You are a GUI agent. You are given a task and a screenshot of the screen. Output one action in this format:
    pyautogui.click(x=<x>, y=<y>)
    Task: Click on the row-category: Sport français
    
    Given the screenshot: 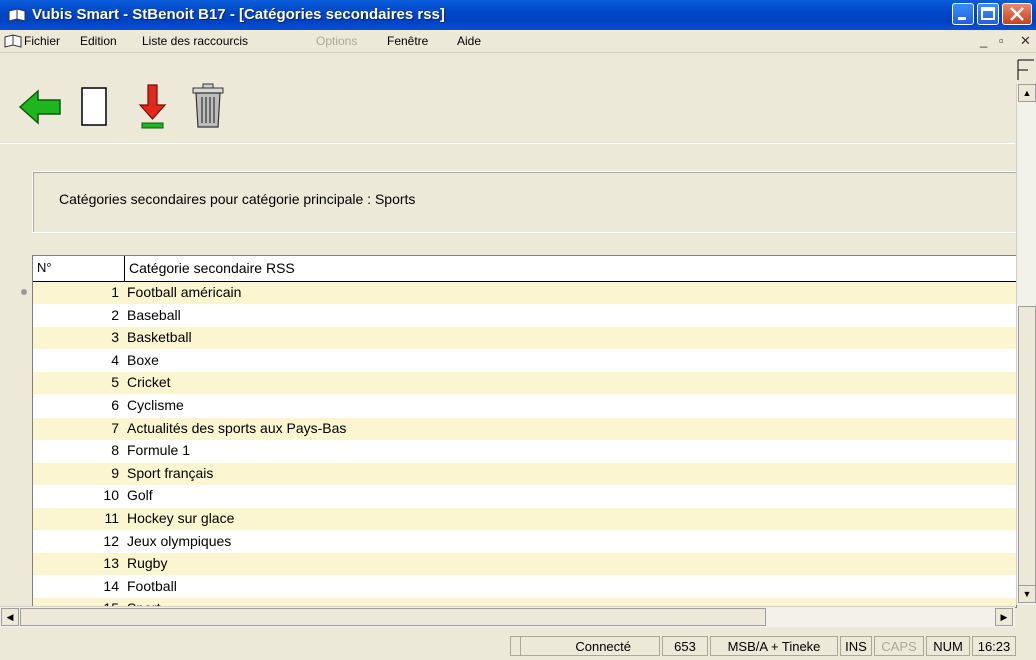 What is the action you would take?
    pyautogui.click(x=170, y=472)
    